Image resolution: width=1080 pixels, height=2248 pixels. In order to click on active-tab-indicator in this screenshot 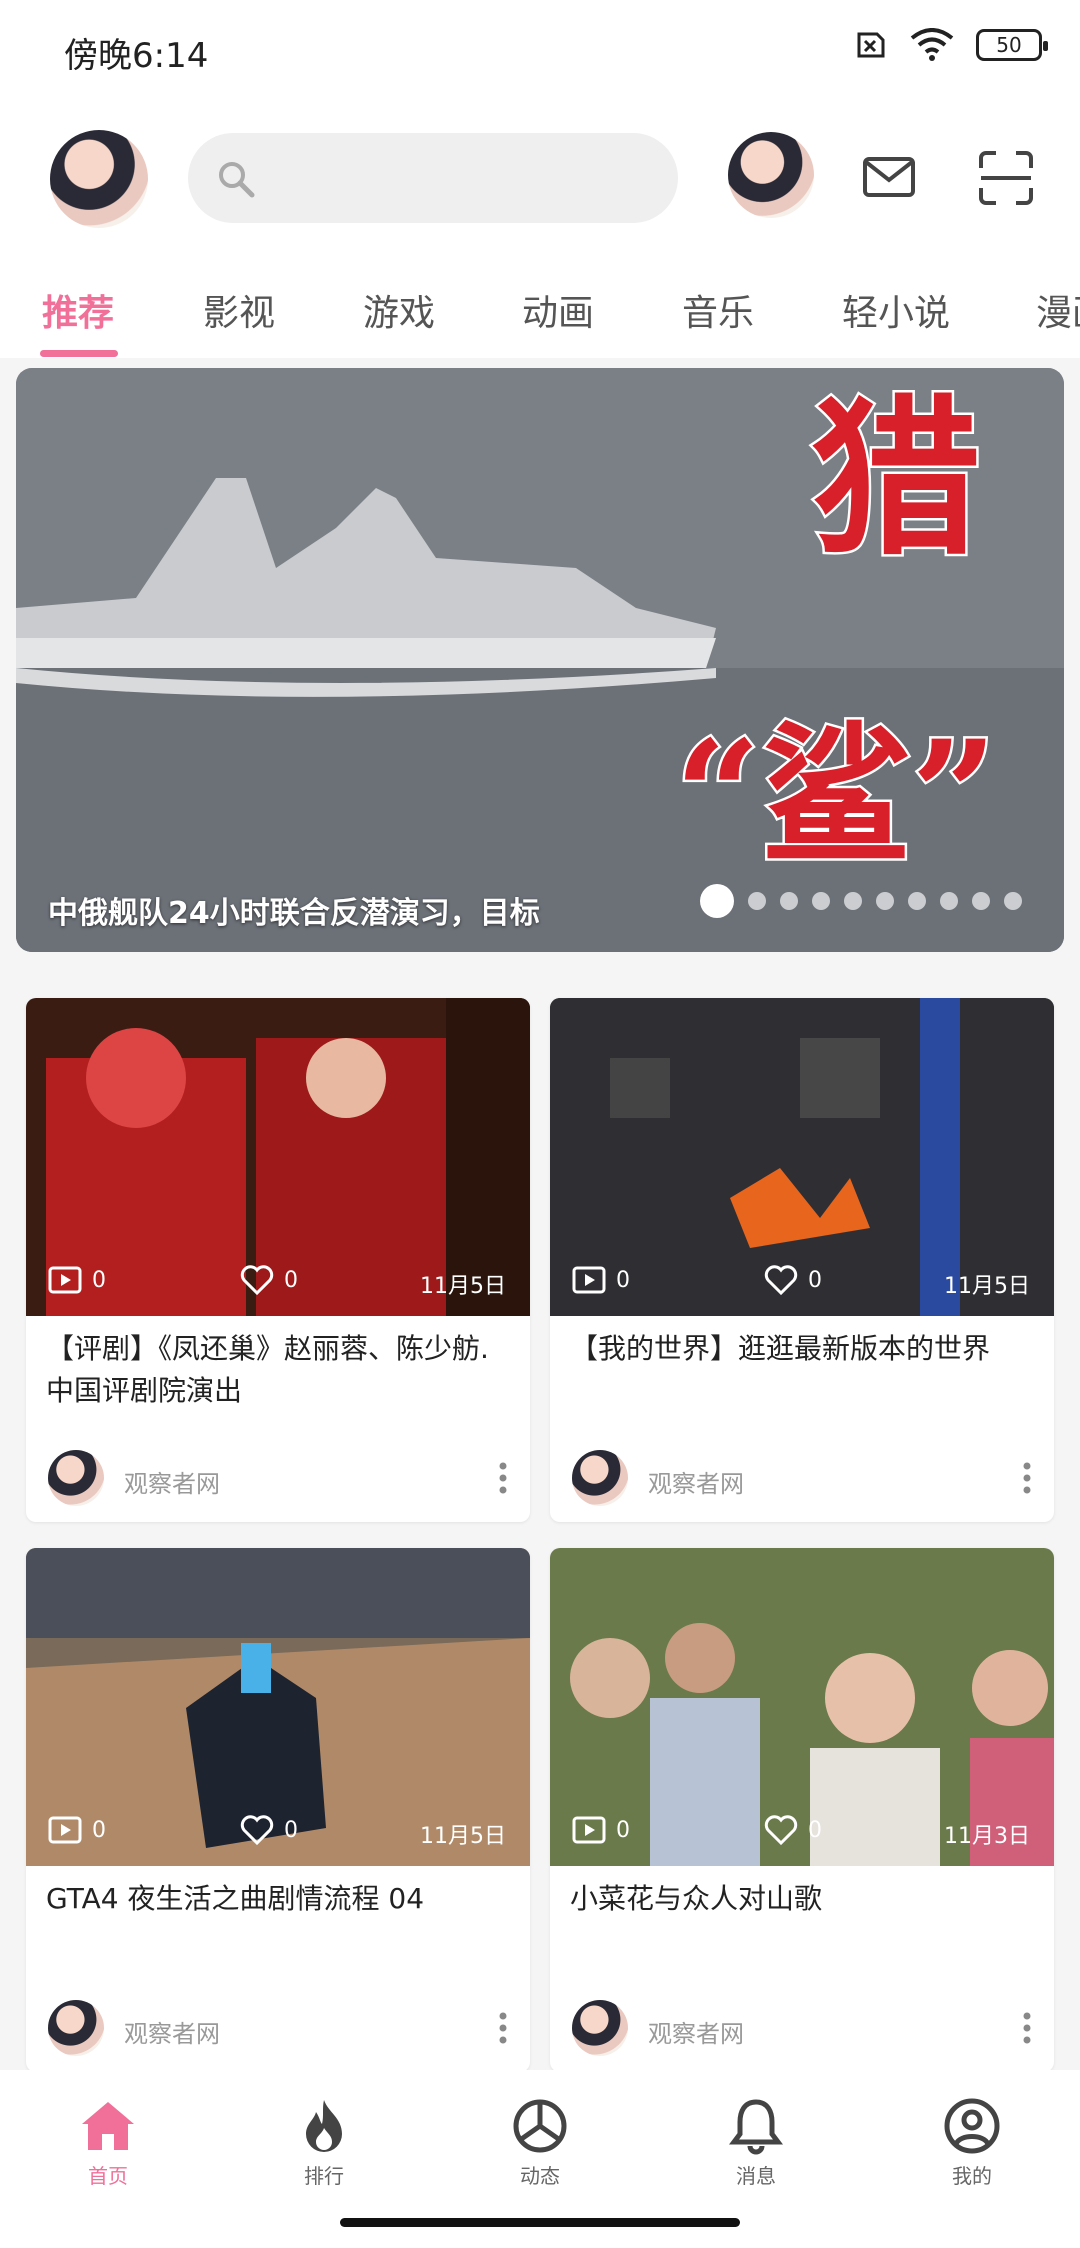, I will do `click(79, 353)`.